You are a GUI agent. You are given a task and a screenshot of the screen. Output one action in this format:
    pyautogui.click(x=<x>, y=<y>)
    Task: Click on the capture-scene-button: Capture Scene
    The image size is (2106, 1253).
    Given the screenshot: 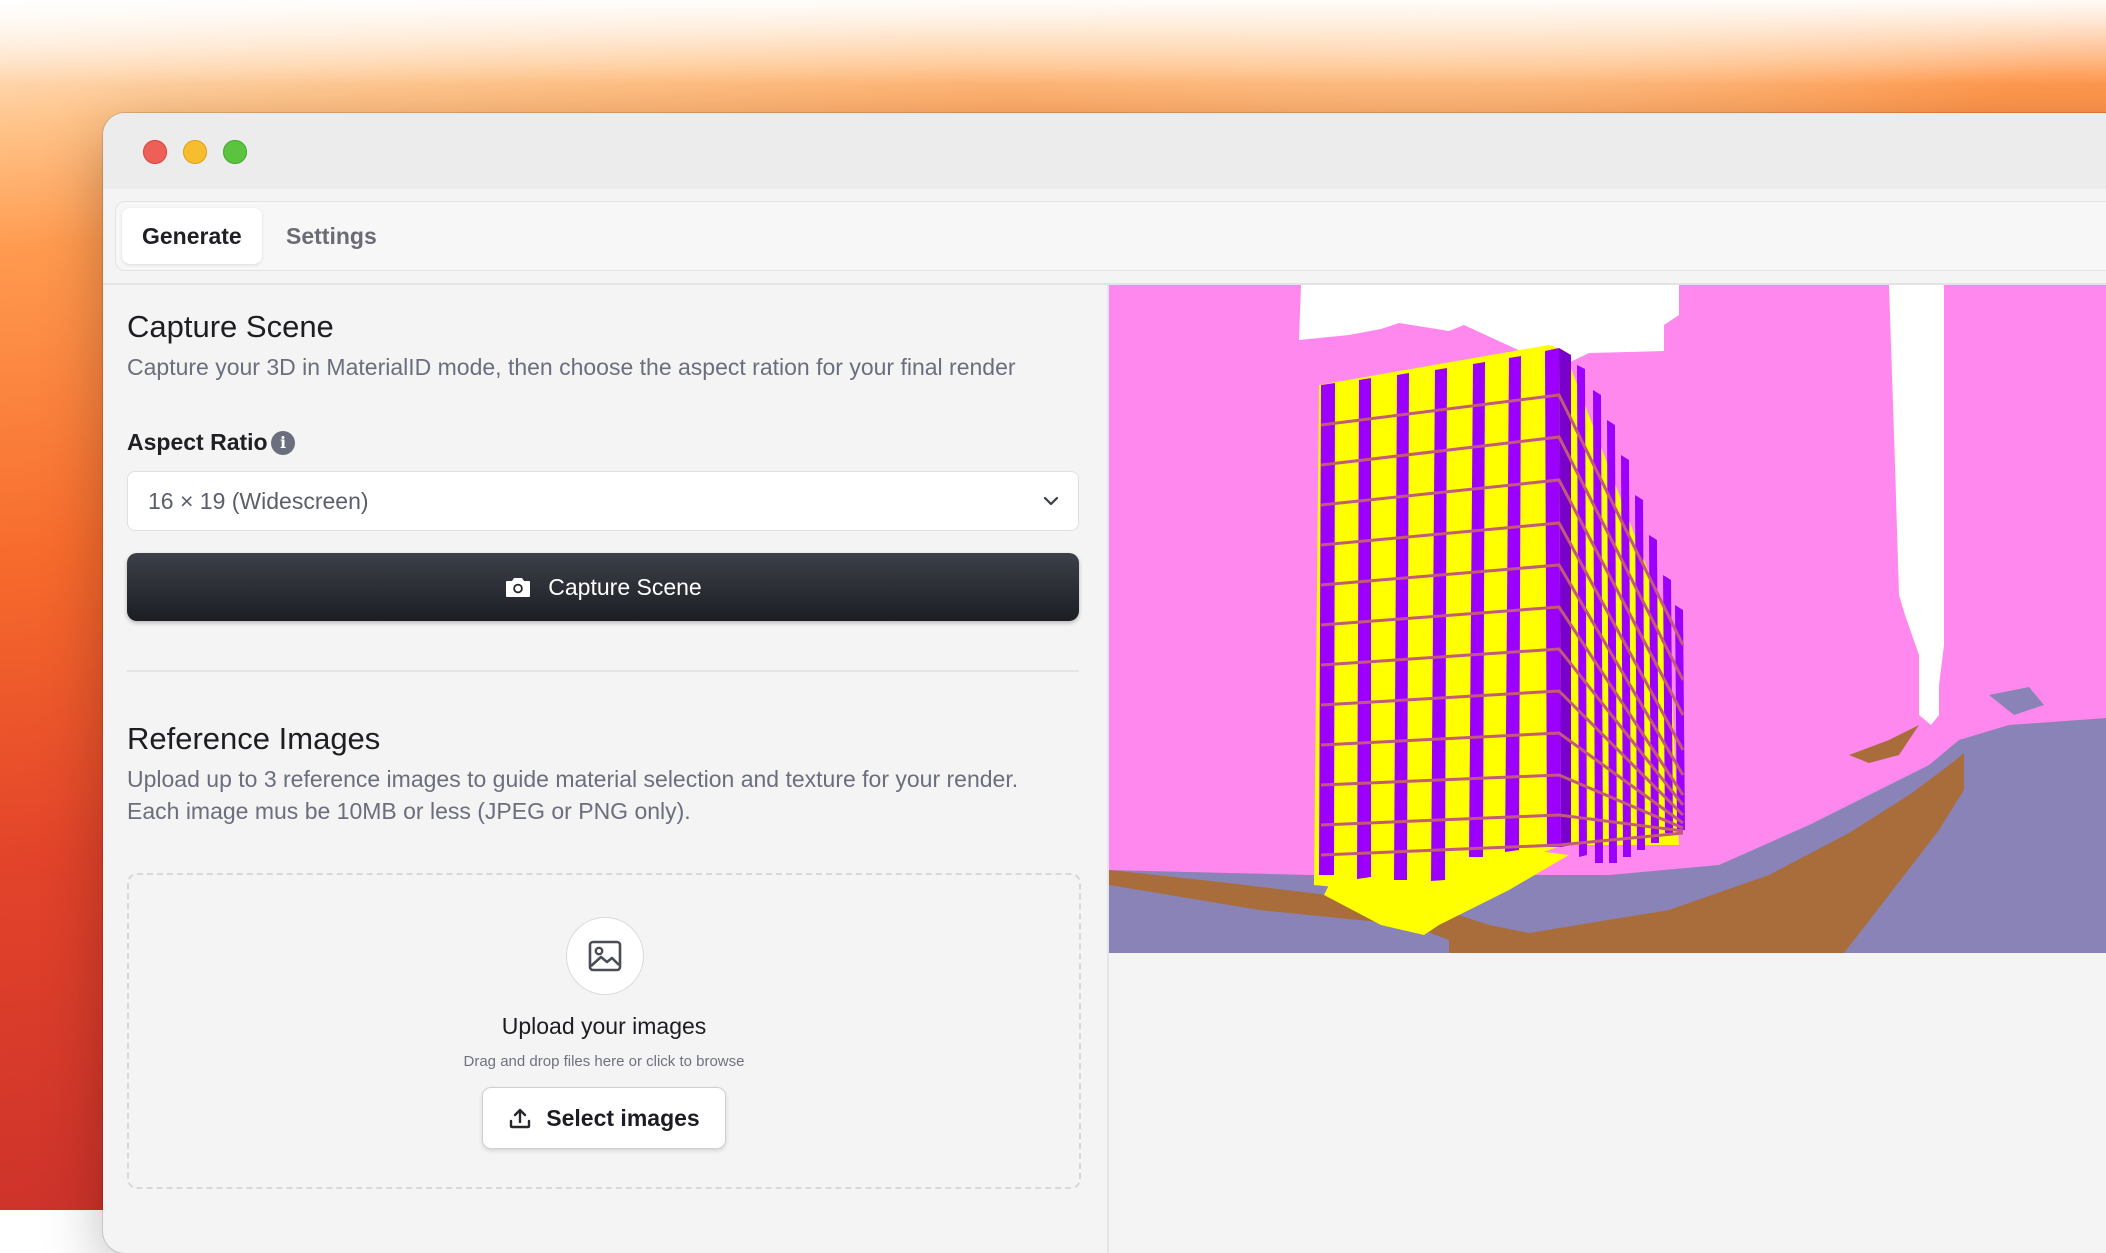 What is the action you would take?
    pyautogui.click(x=603, y=587)
    